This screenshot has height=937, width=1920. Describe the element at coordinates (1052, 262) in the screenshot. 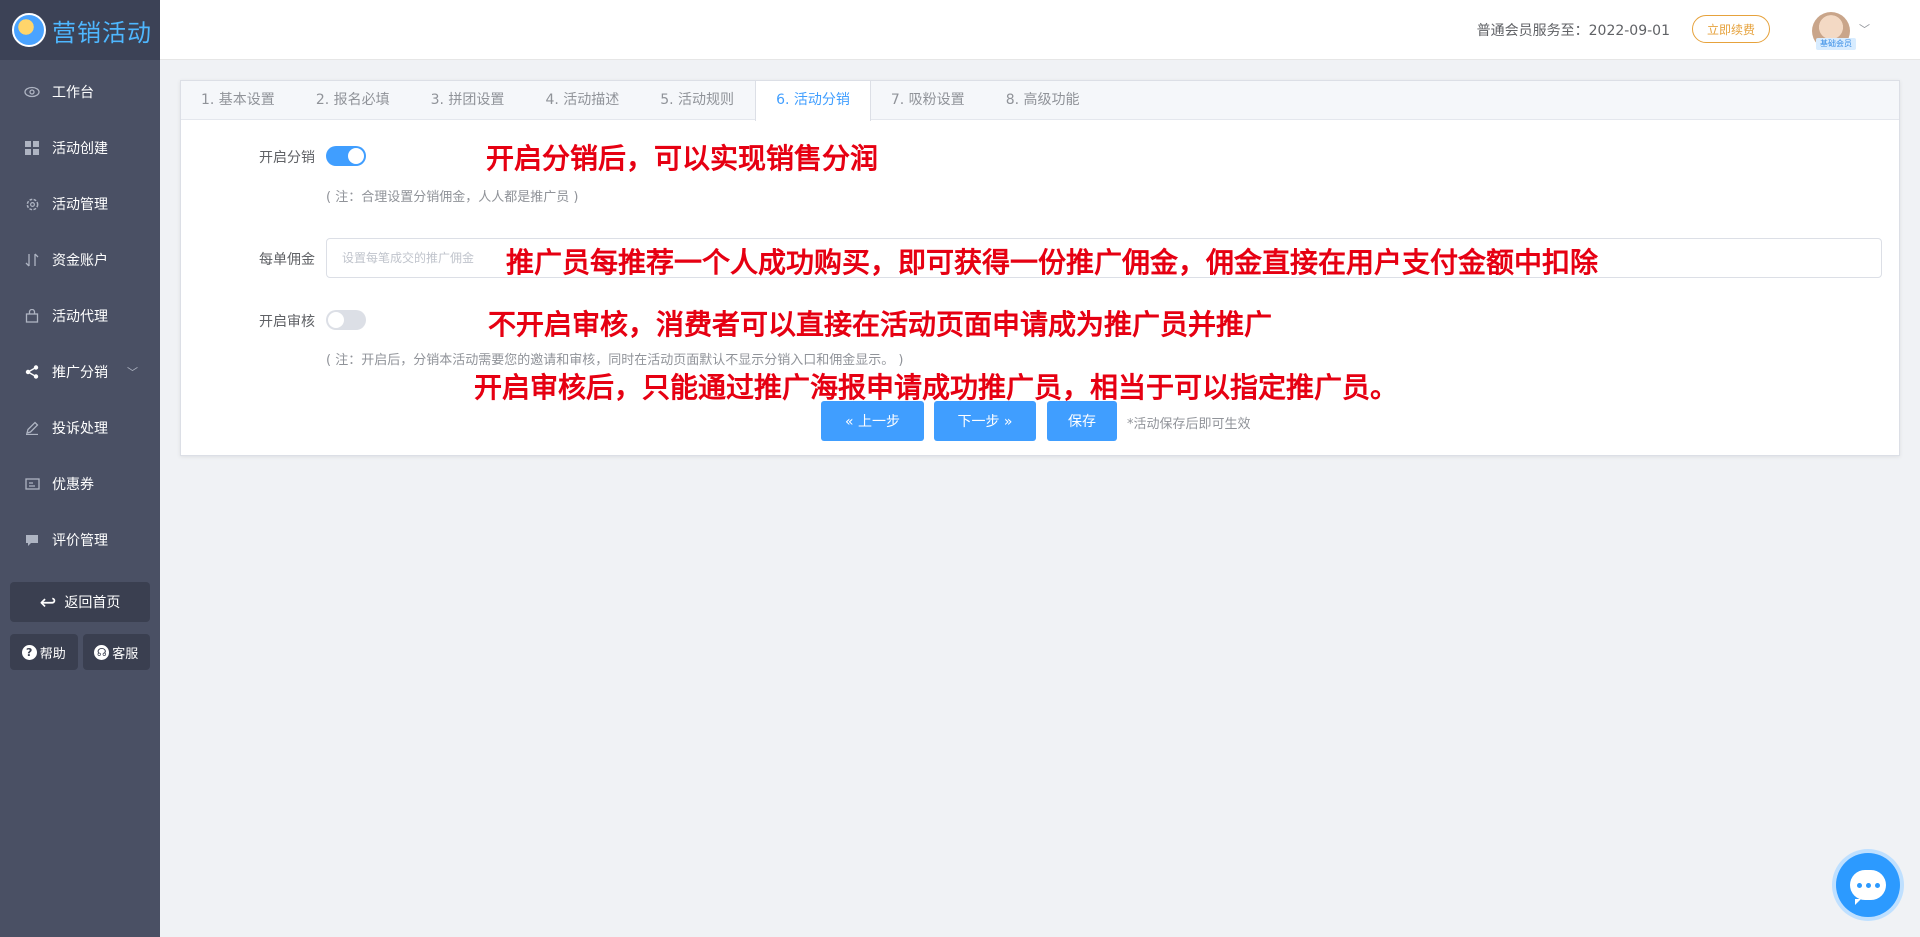

I see `annotation-commission: 推广员每推荐一个人成功购买，即可获得一份推广佣金，佣金直接在用户支付金额中扣除` at that location.